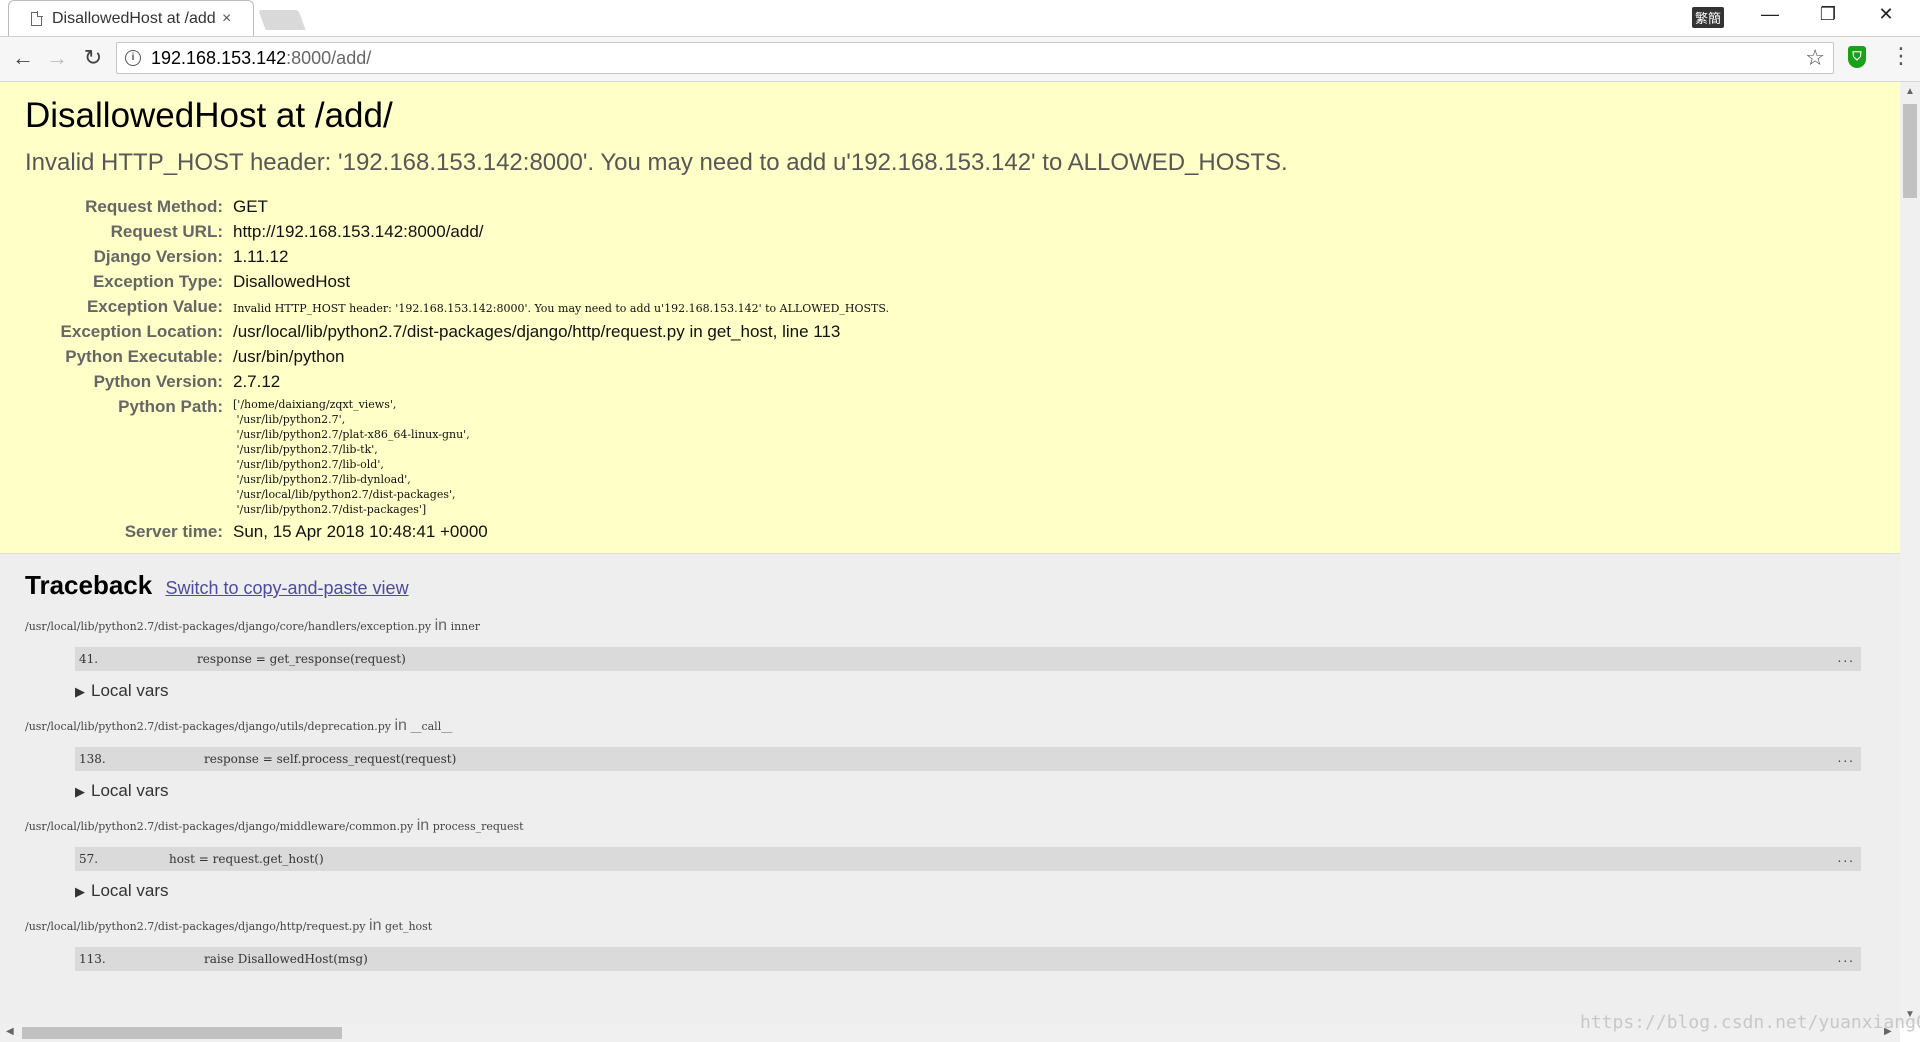  Describe the element at coordinates (154, 306) in the screenshot. I see `meta-label: Exception Value:` at that location.